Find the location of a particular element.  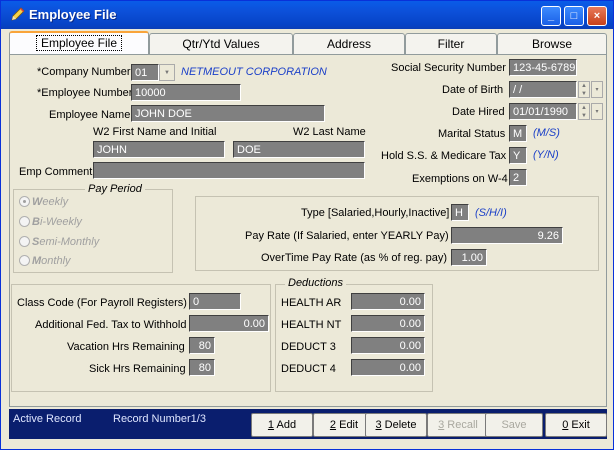

deduction-label: HEALTH AR is located at coordinates (311, 303).